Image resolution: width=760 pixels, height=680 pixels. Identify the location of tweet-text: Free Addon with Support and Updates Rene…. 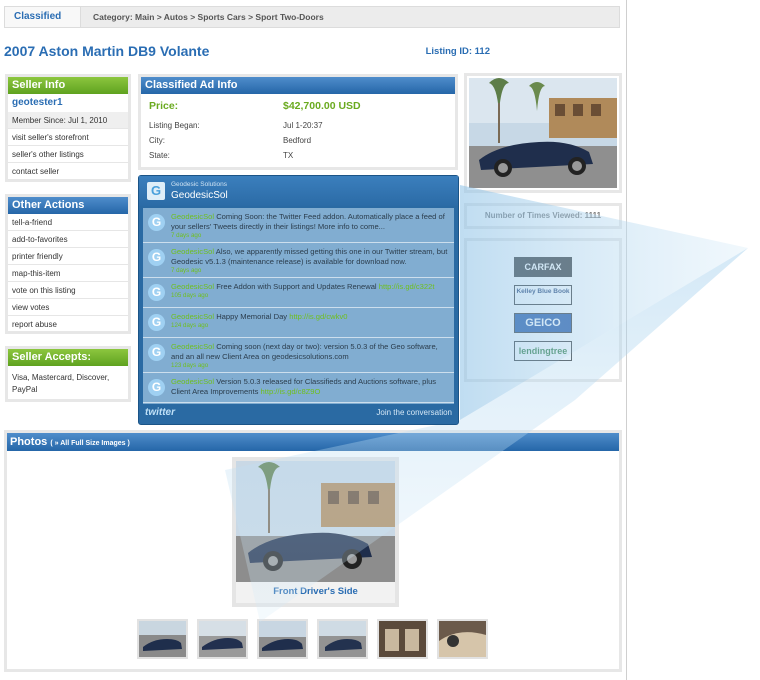
(296, 286).